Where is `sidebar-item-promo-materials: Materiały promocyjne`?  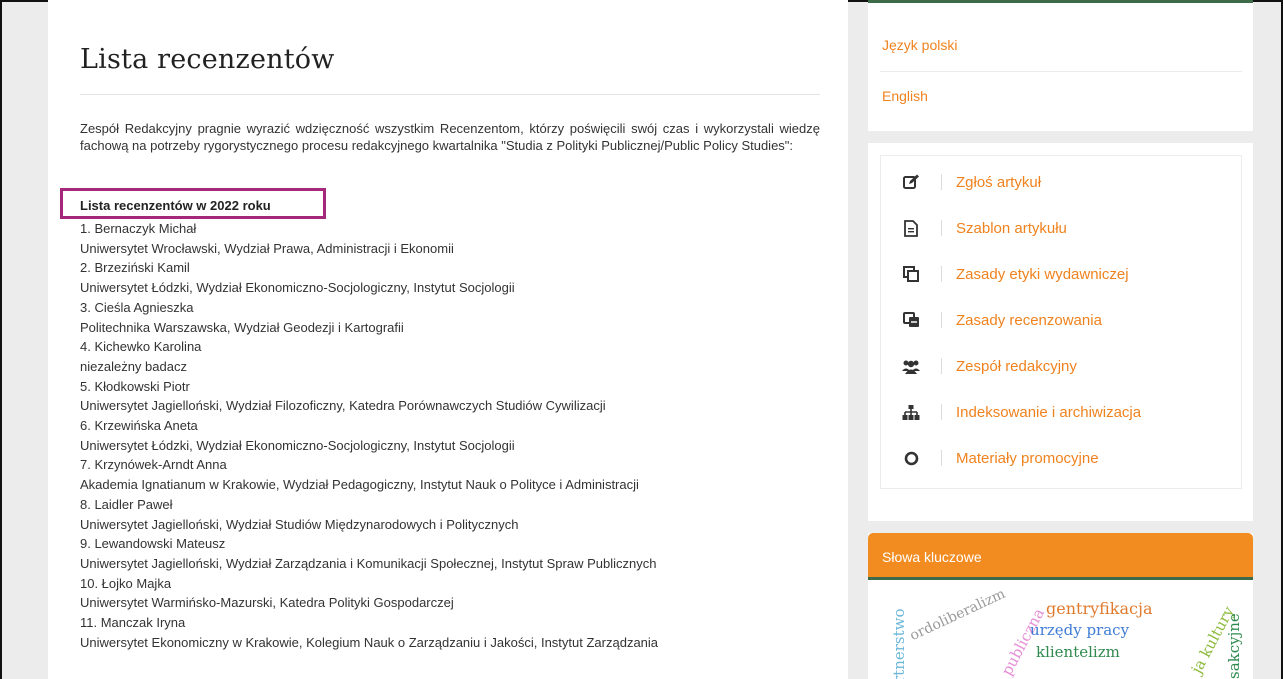 sidebar-item-promo-materials: Materiały promocyjne is located at coordinates (1061, 458).